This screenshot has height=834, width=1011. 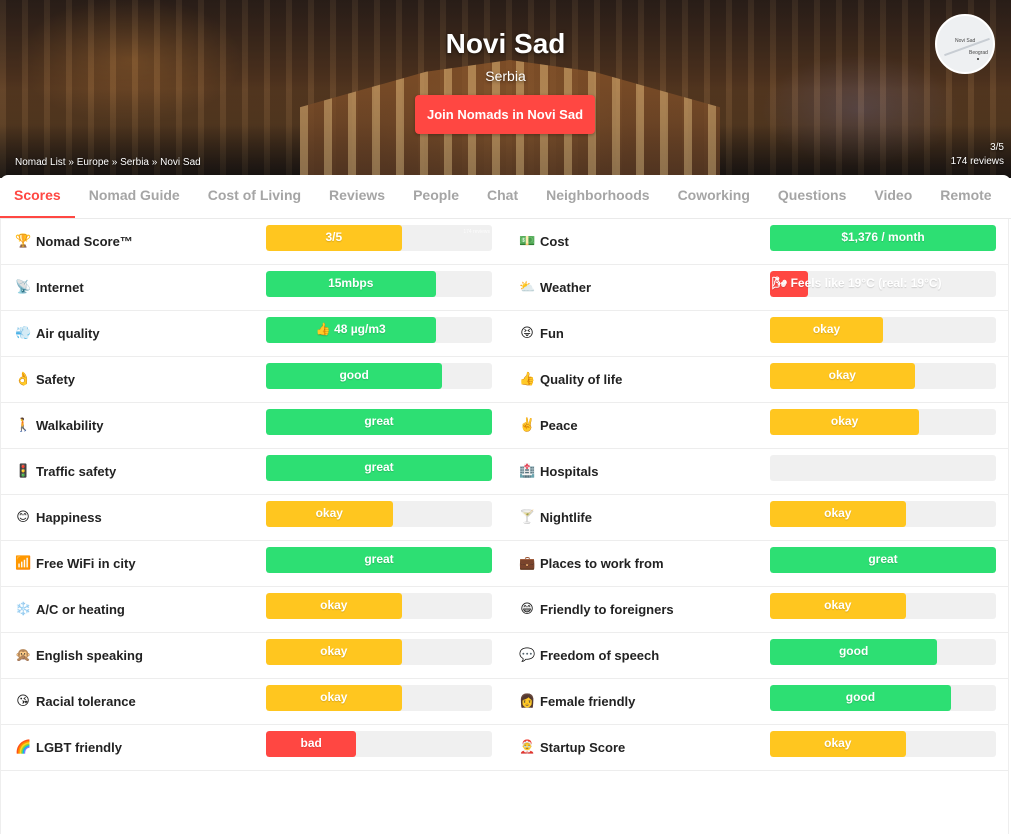 What do you see at coordinates (1008, 526) in the screenshot?
I see `right-border` at bounding box center [1008, 526].